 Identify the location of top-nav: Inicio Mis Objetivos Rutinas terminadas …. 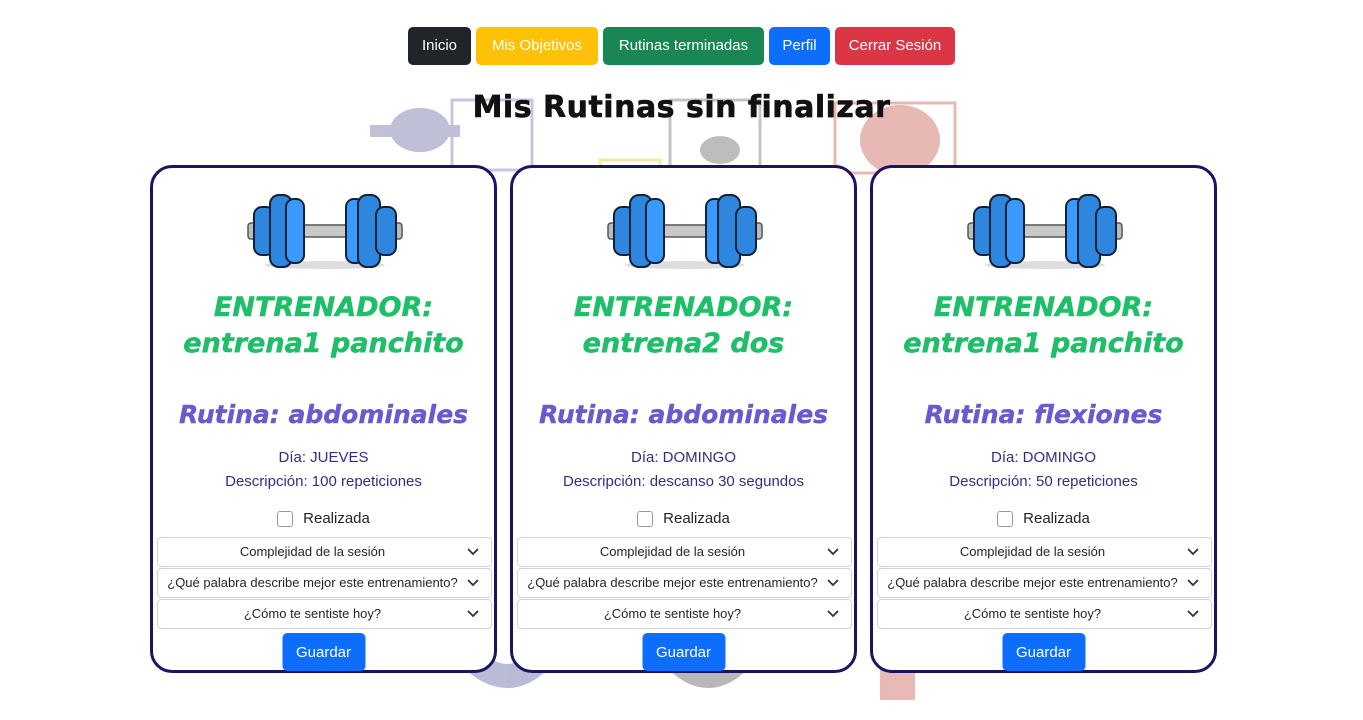
(681, 46).